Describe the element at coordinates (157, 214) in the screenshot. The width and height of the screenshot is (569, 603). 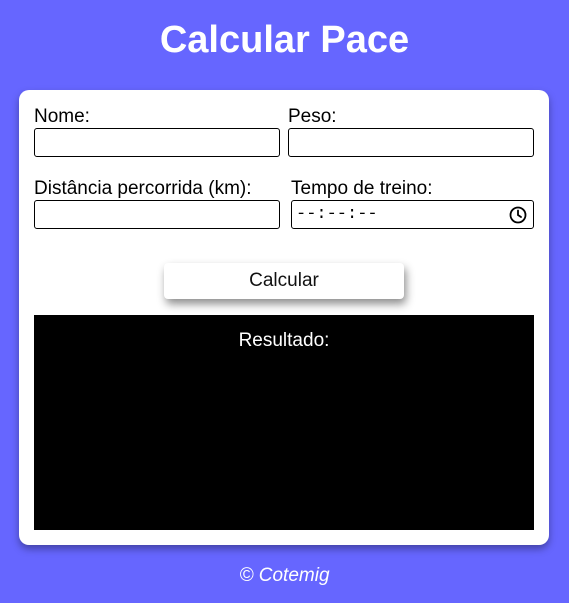
I see `distancia-input` at that location.